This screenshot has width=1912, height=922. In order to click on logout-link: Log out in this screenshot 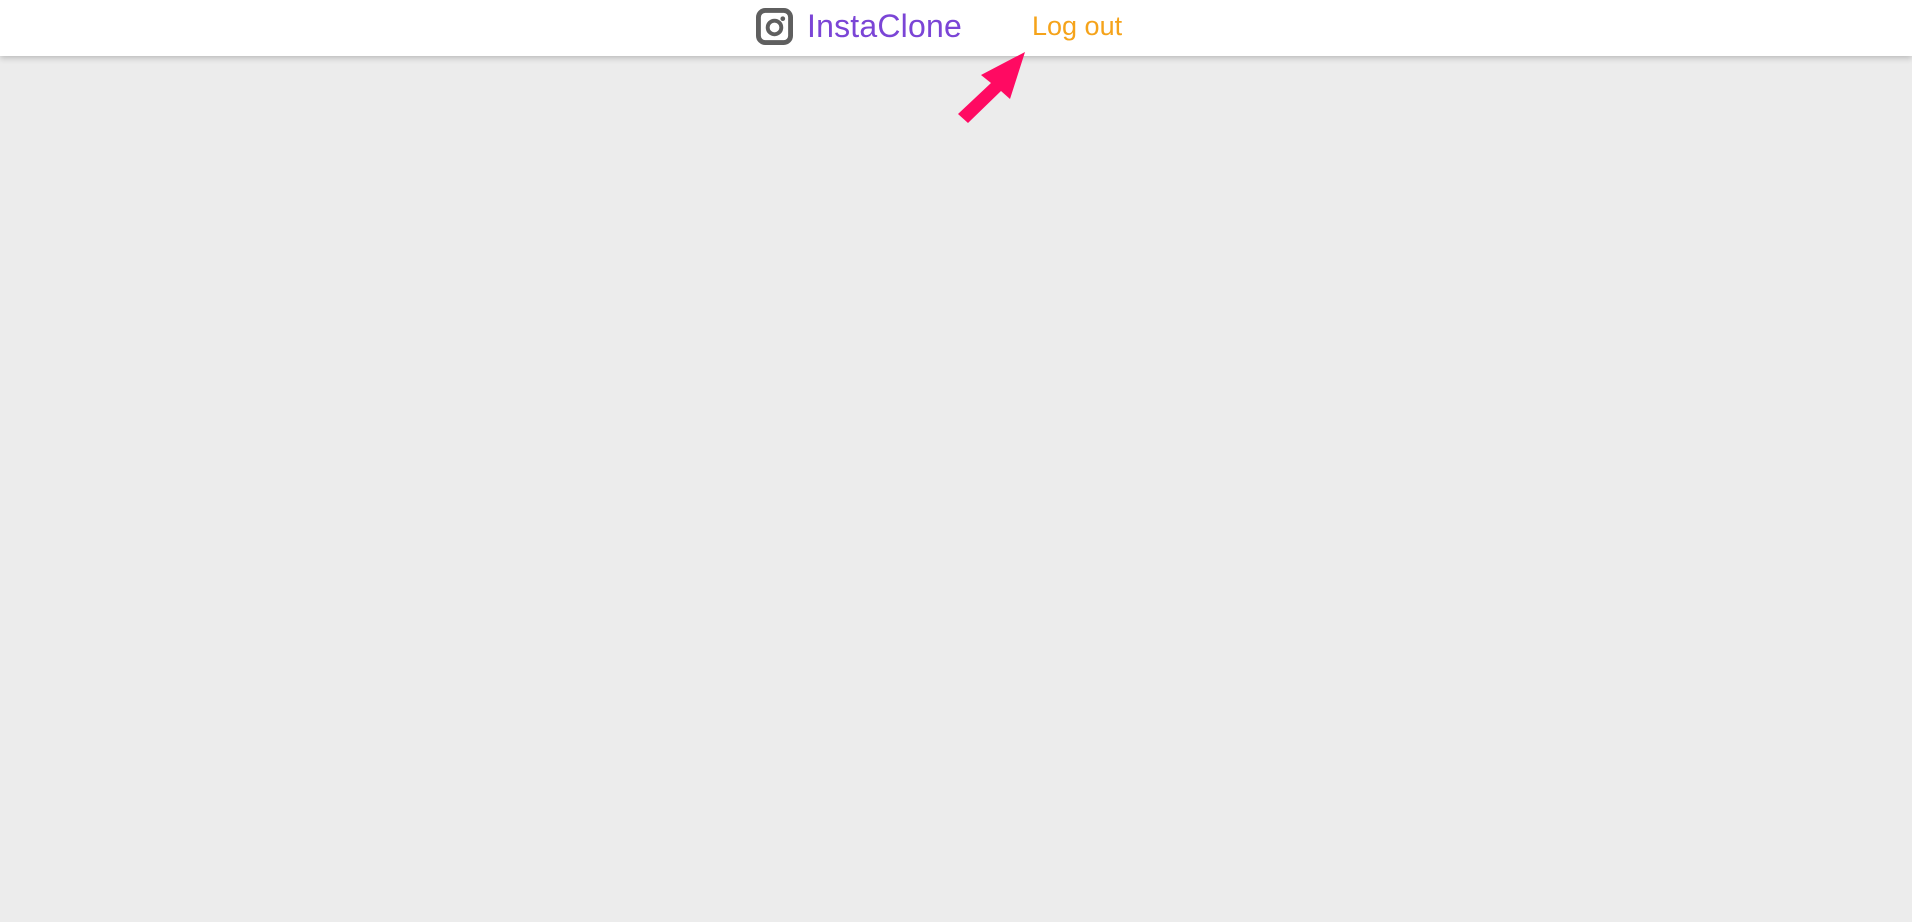, I will do `click(1077, 26)`.